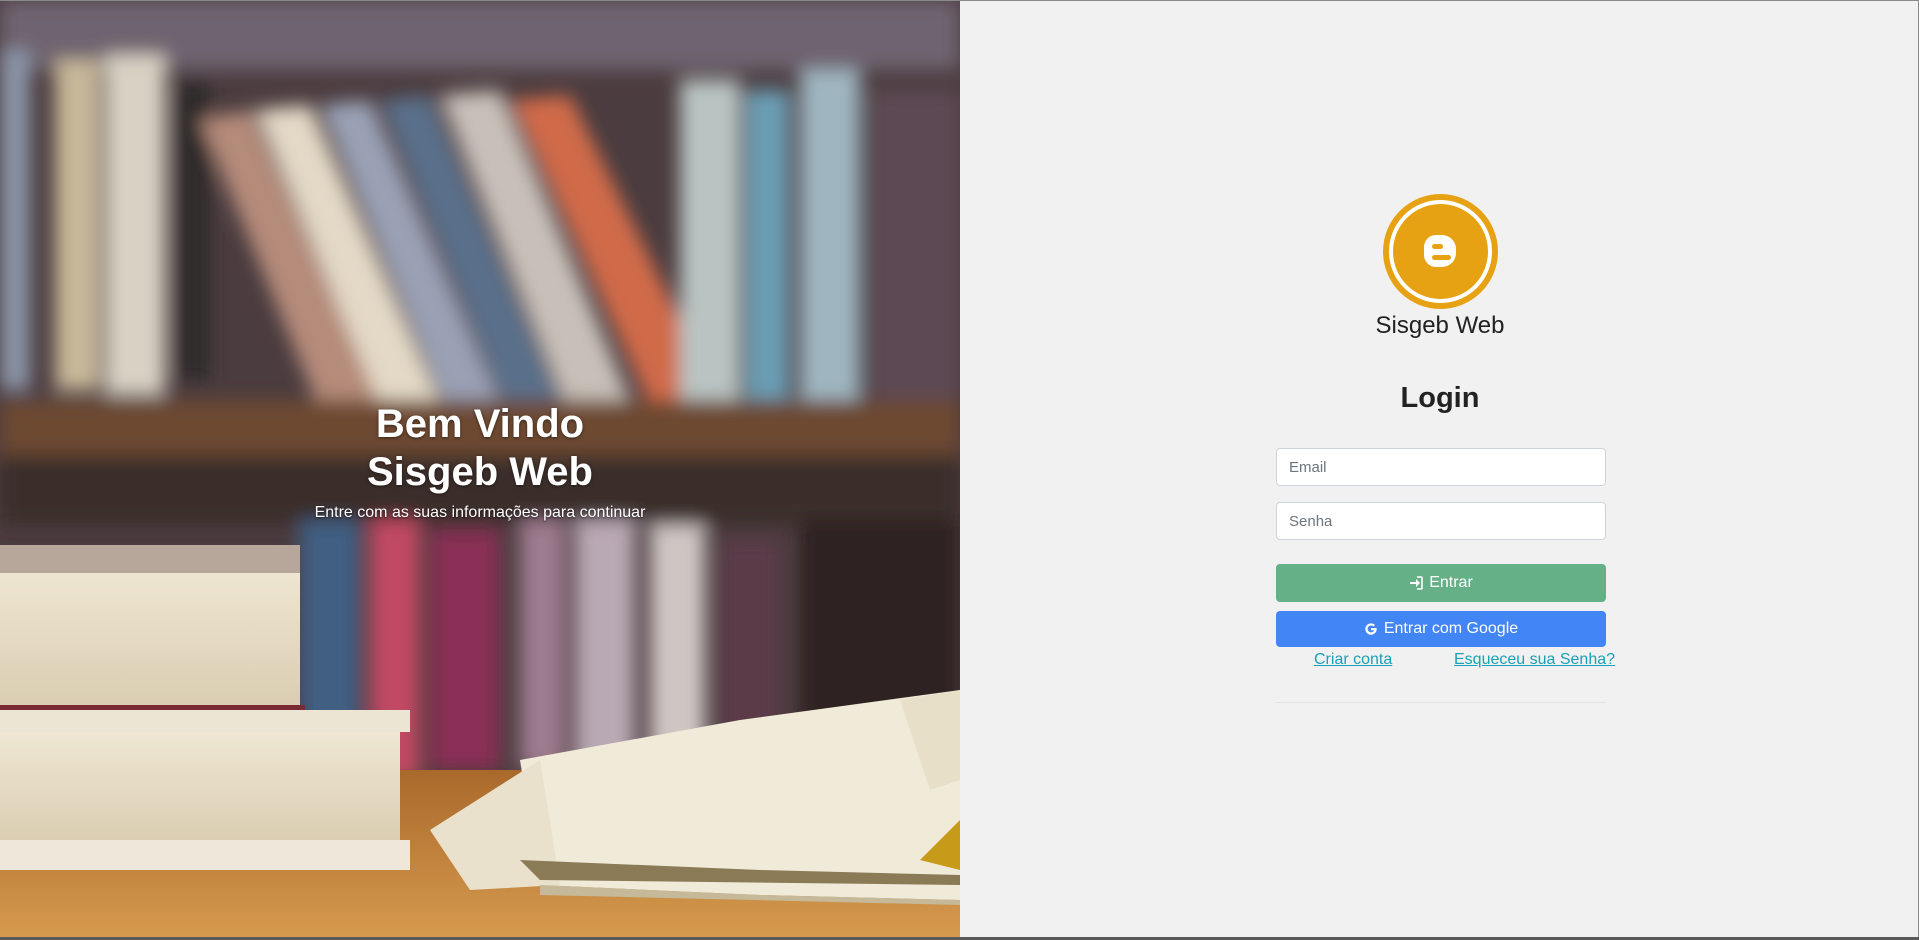  I want to click on google-login-label: Entrar com Google, so click(1451, 628).